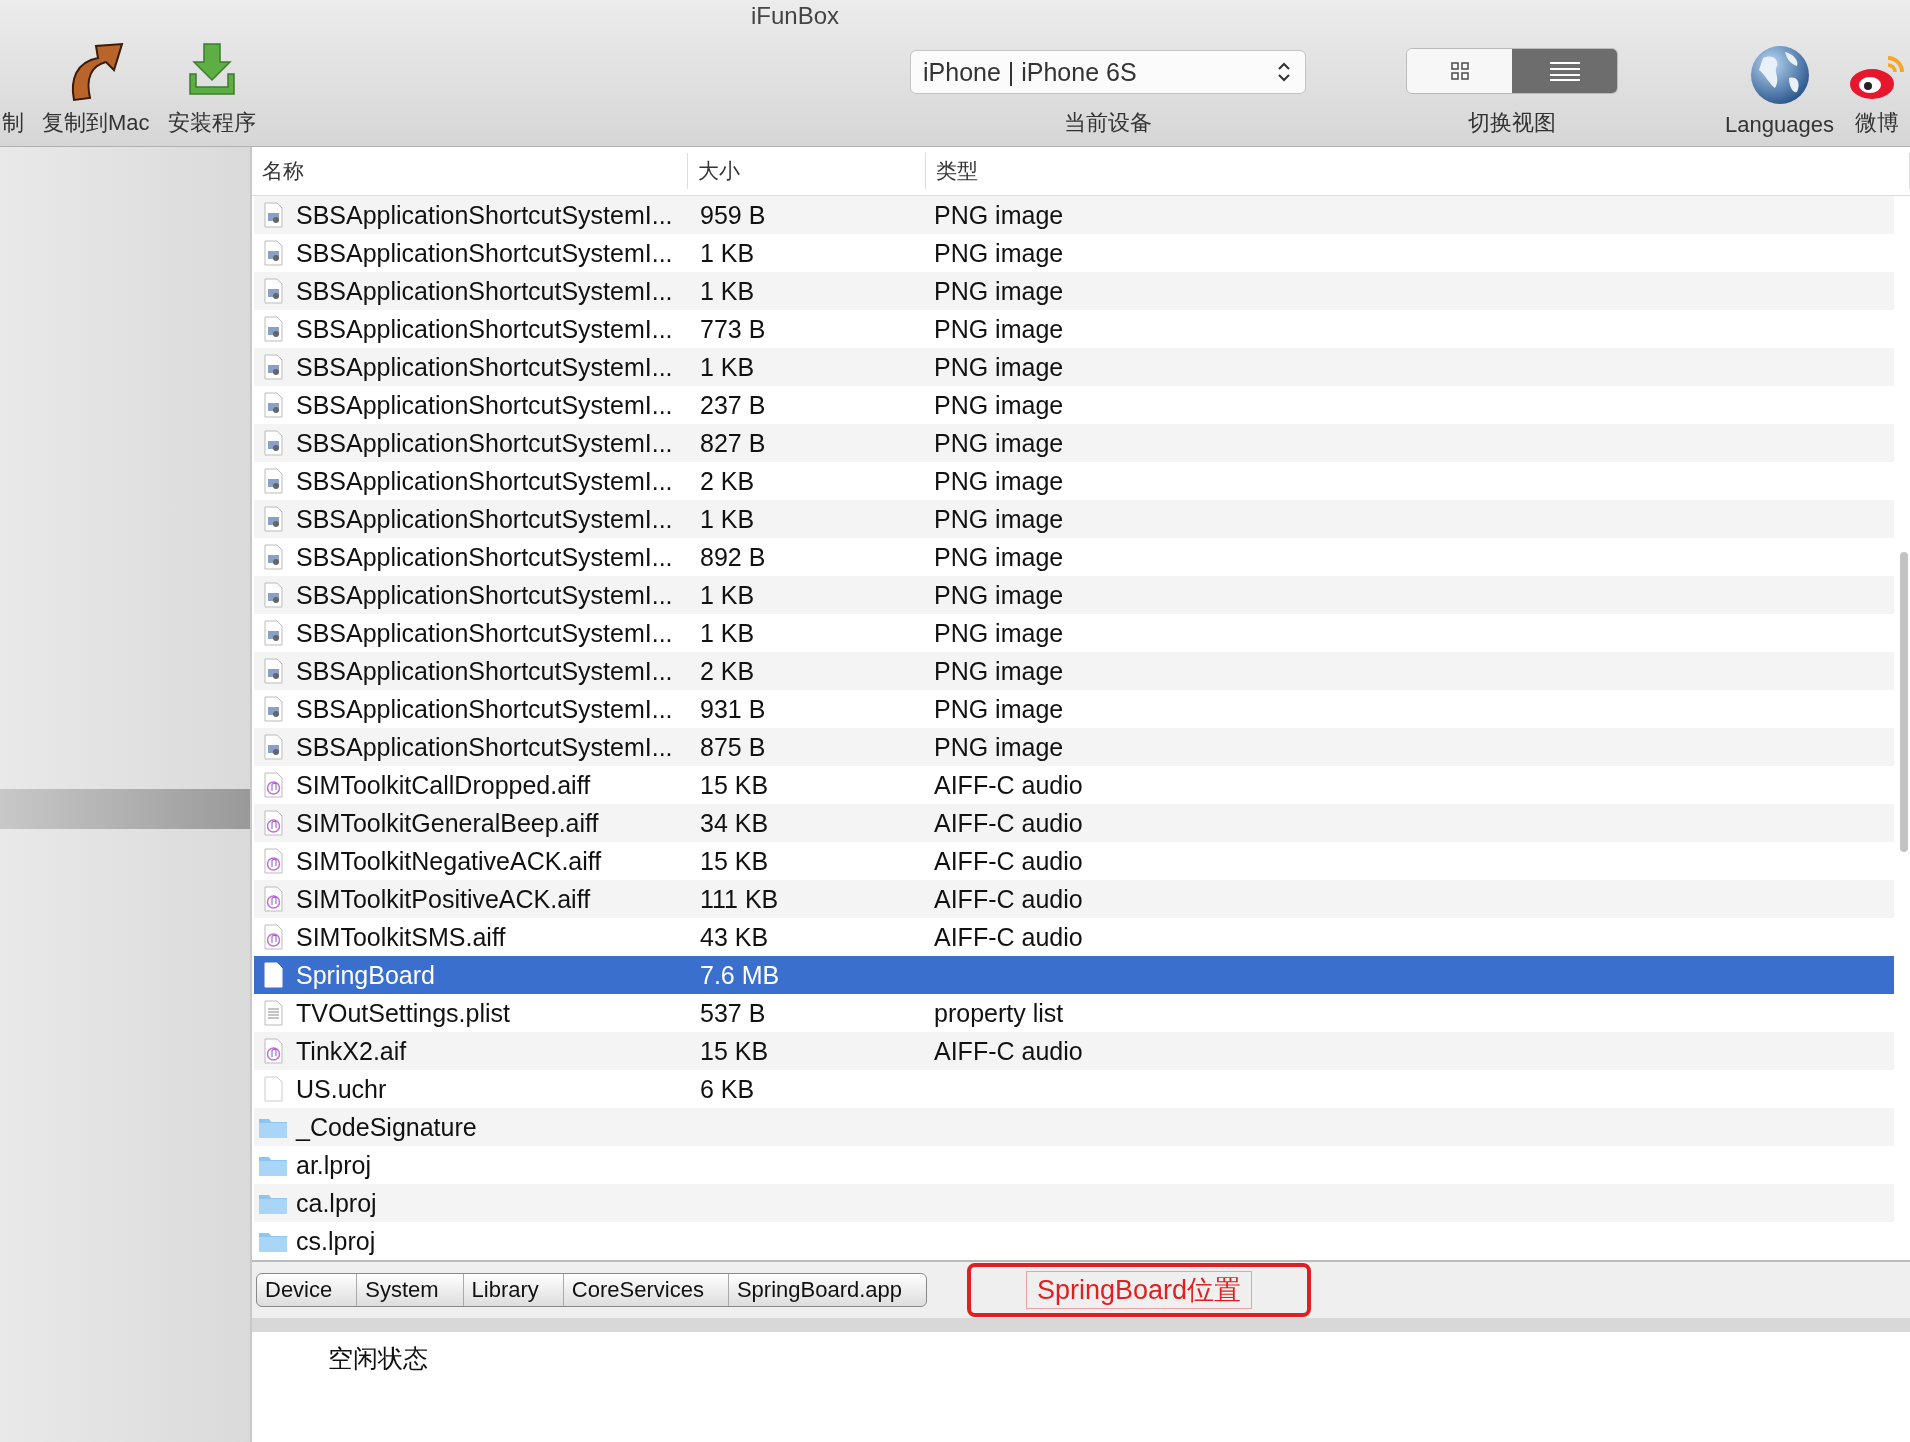  Describe the element at coordinates (1074, 1165) in the screenshot. I see `file-row: ar.lproj` at that location.